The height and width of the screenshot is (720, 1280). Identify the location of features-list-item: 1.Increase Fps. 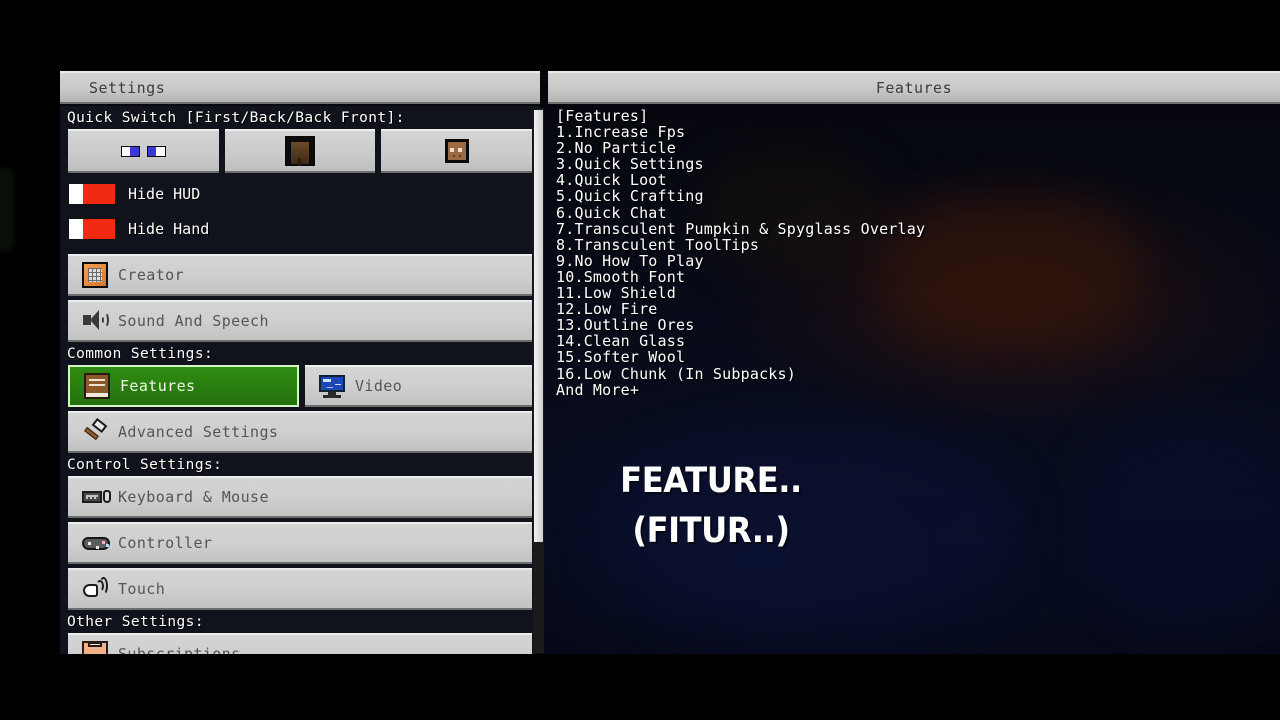
(621, 132).